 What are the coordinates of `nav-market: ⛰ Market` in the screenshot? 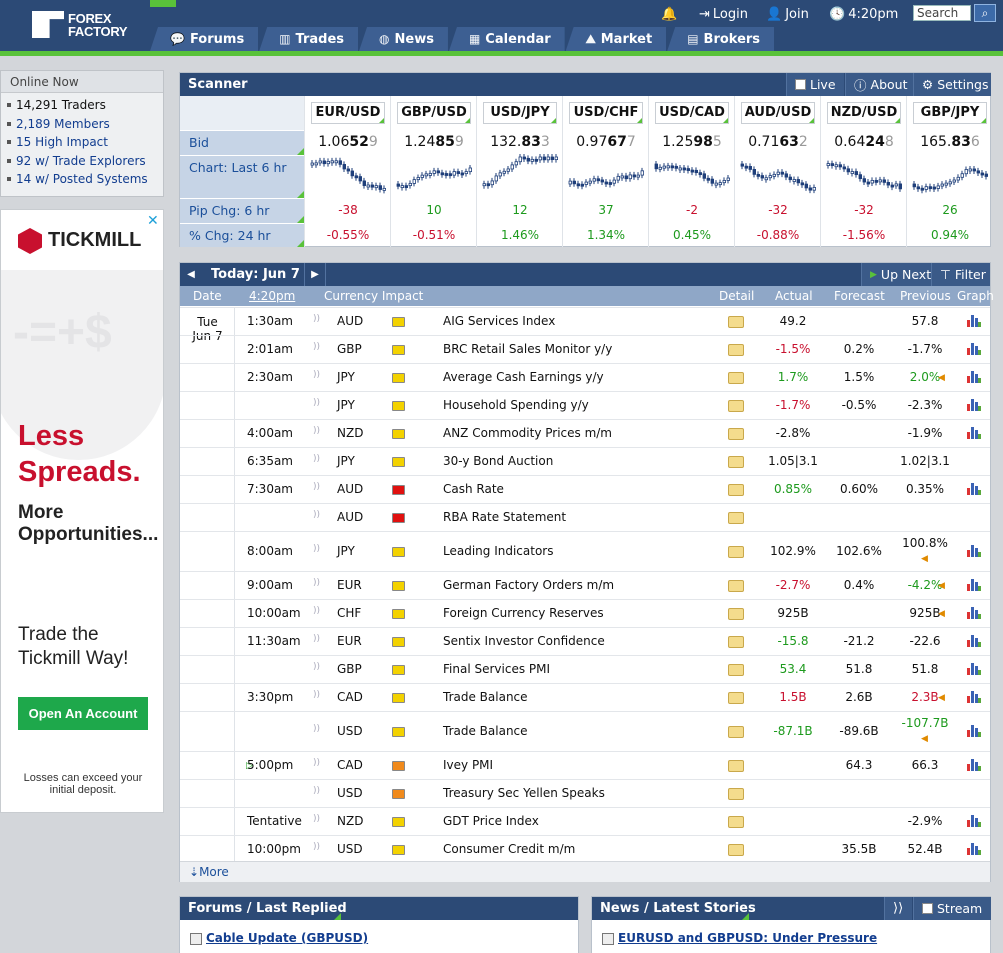 It's located at (616, 39).